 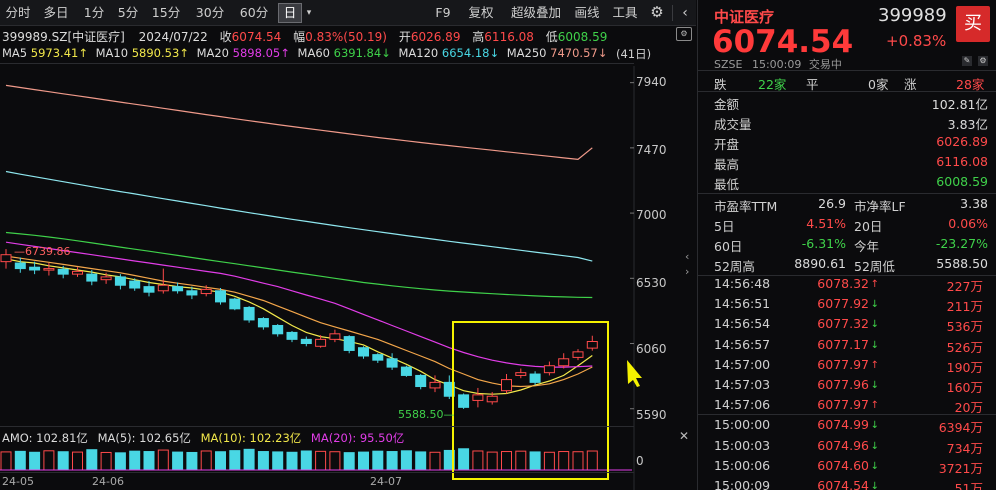 What do you see at coordinates (847, 347) in the screenshot?
I see `tick-row: 14:56:57 6077.17 ↓ 526万` at bounding box center [847, 347].